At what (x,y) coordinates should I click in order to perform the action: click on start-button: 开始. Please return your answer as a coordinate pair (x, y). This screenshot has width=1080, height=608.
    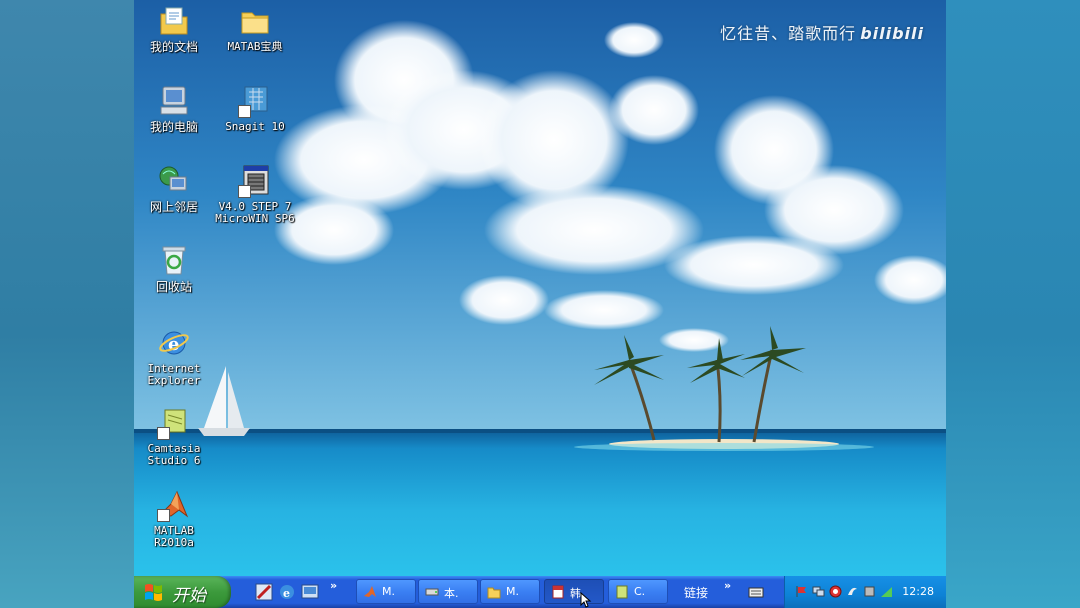
    Looking at the image, I should click on (182, 592).